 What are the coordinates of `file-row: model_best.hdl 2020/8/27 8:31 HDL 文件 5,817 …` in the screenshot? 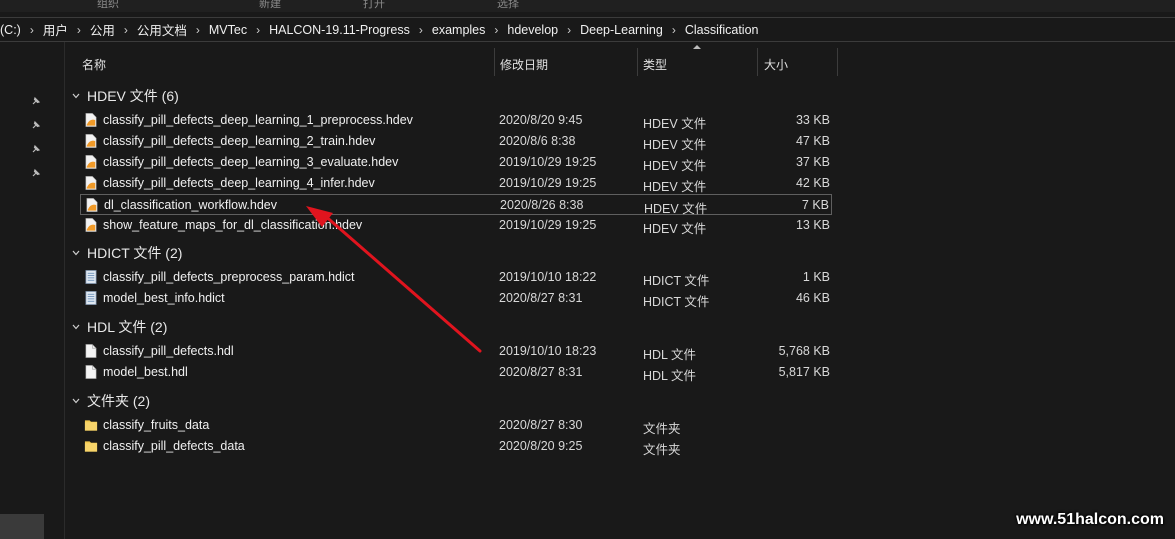 It's located at (456, 372).